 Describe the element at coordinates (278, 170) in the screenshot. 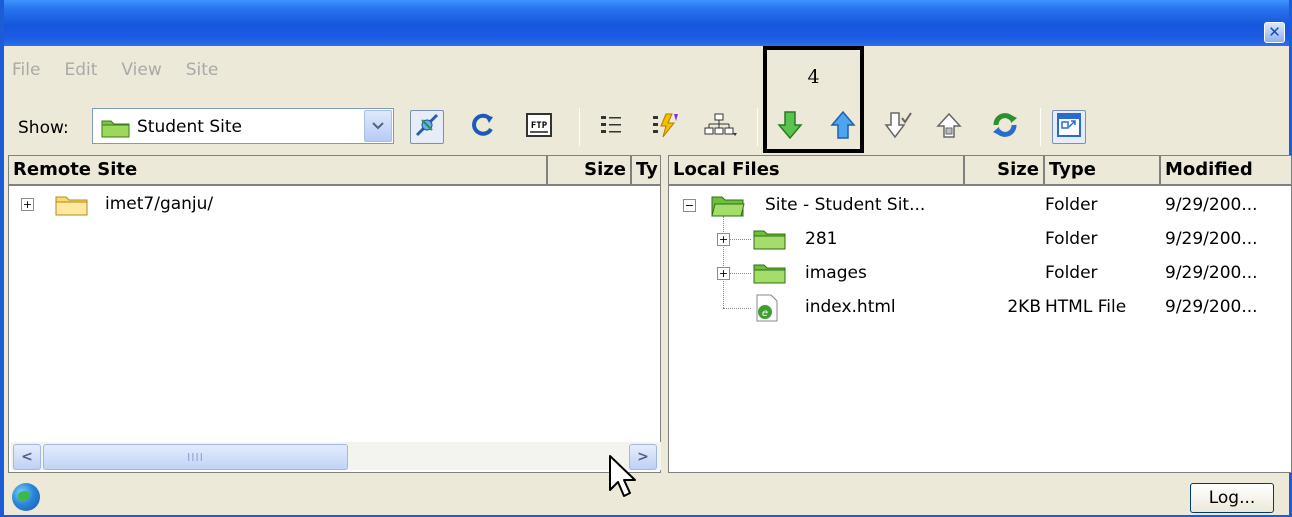

I see `remote-col-name: Remote Site` at that location.